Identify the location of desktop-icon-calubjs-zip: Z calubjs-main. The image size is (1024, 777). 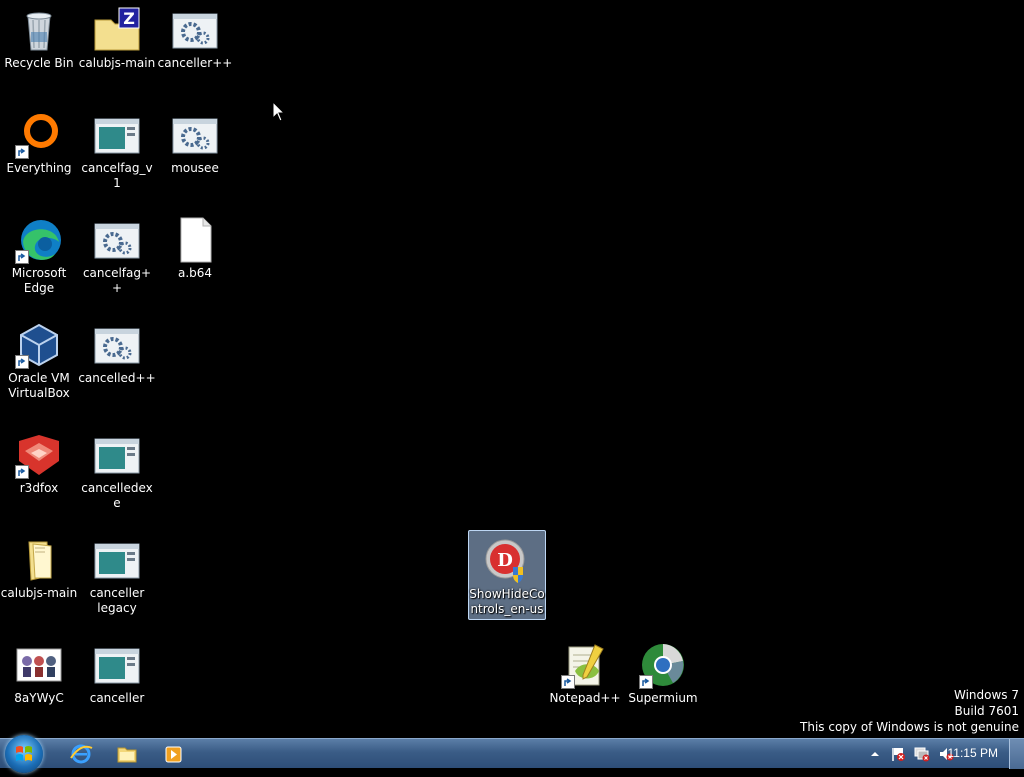
(117, 35).